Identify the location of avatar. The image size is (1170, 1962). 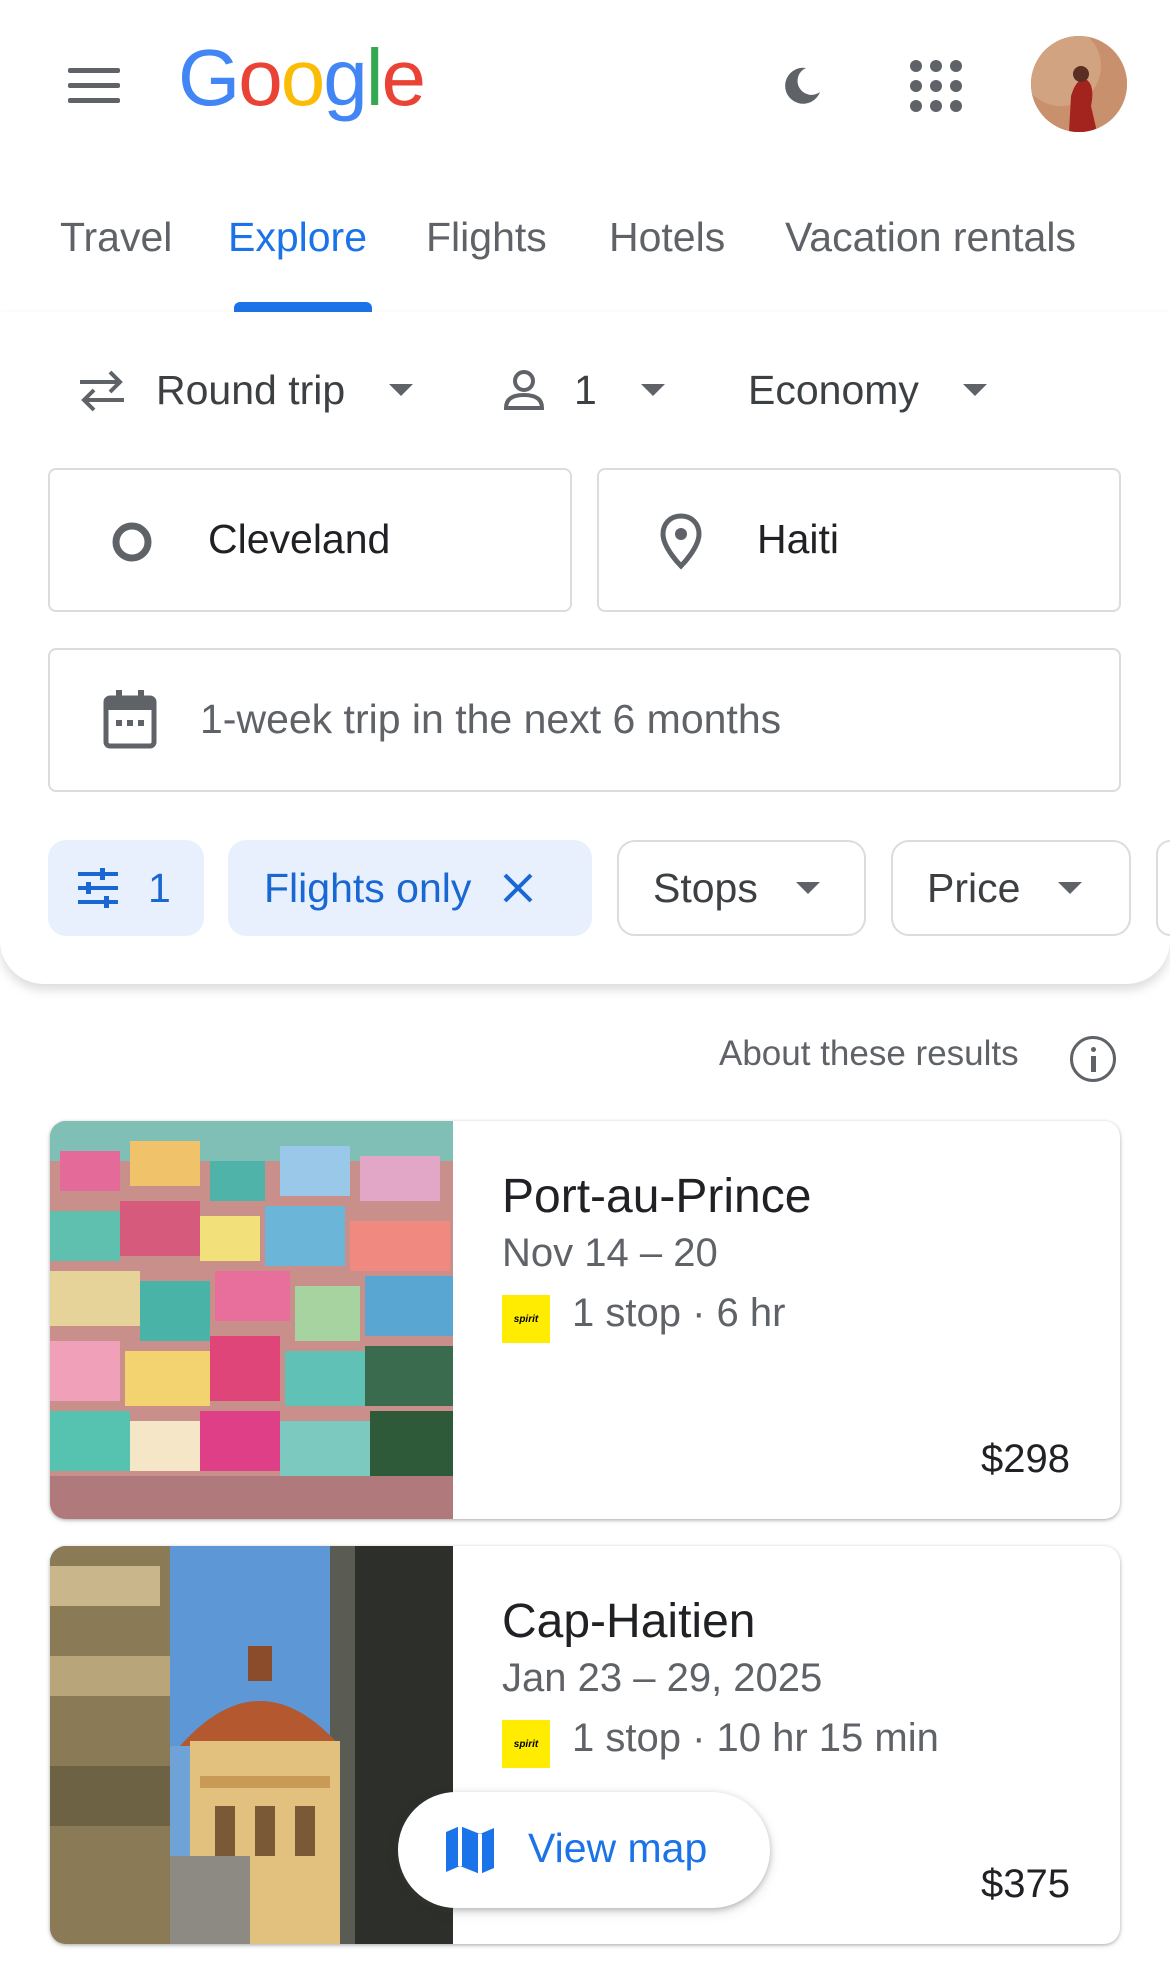
(1079, 84).